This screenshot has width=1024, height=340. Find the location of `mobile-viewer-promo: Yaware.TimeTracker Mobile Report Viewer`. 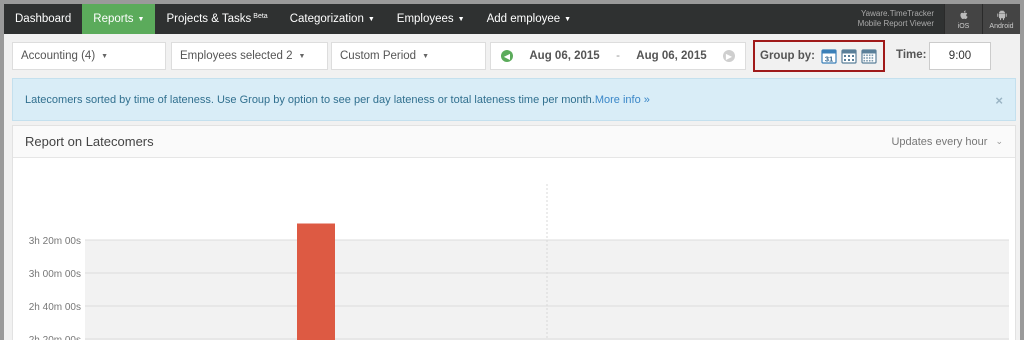

mobile-viewer-promo: Yaware.TimeTracker Mobile Report Viewer is located at coordinates (901, 19).